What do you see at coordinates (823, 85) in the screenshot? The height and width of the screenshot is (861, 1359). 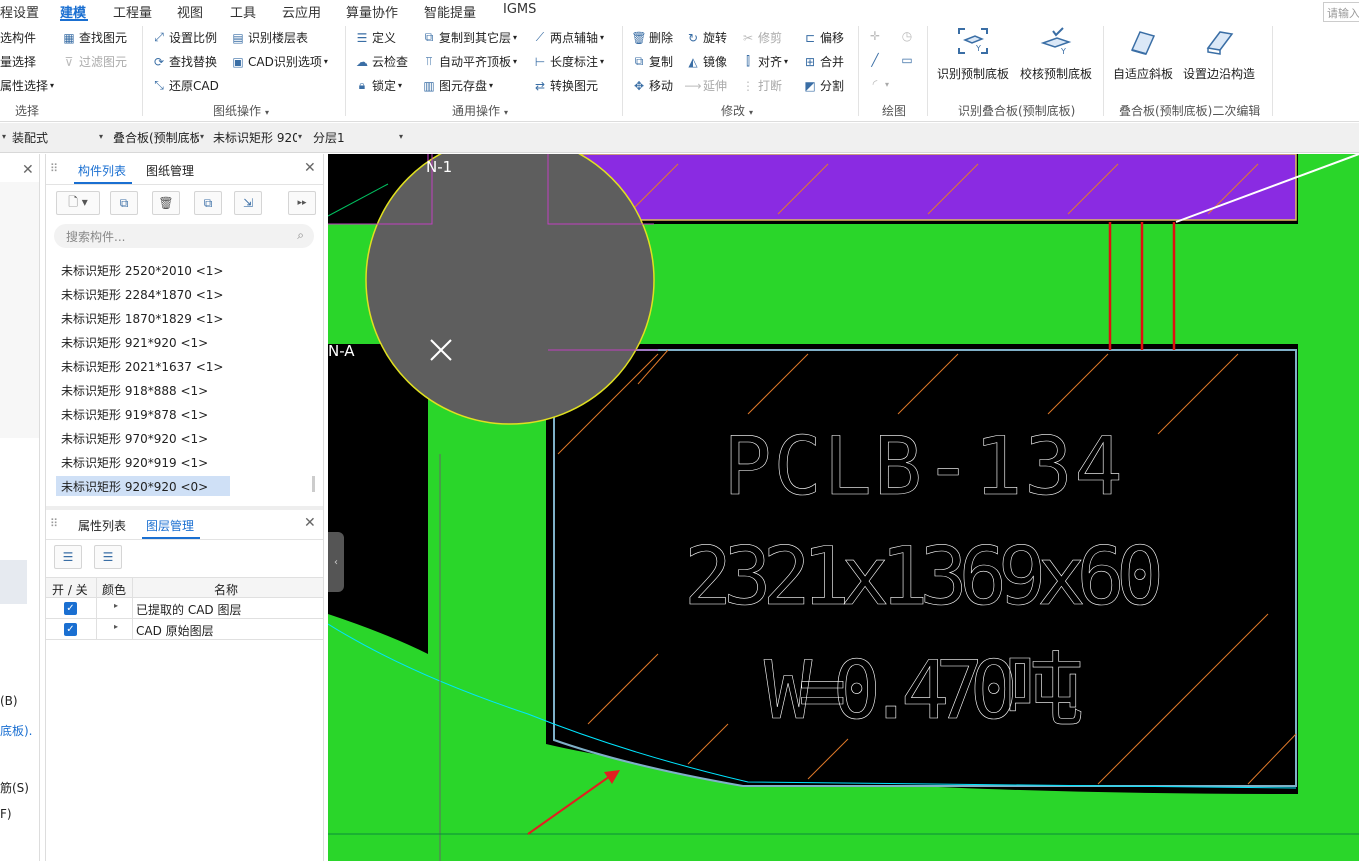 I see `split-button: ◩ 分割` at bounding box center [823, 85].